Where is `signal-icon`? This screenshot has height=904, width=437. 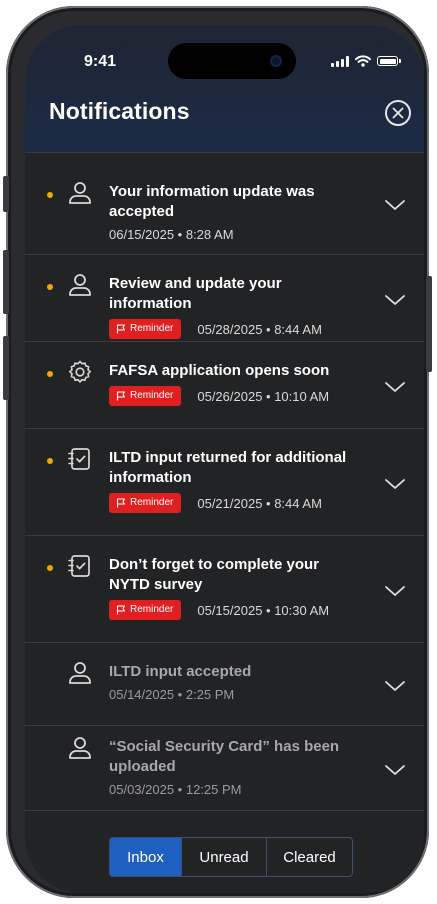 signal-icon is located at coordinates (340, 61).